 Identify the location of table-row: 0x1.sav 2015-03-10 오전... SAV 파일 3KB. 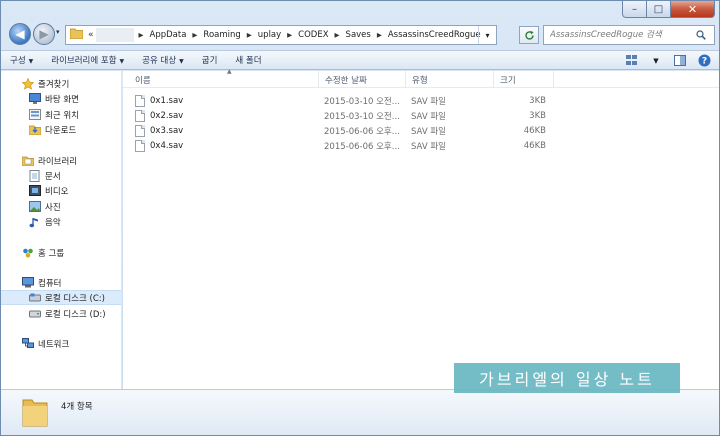
(338, 100).